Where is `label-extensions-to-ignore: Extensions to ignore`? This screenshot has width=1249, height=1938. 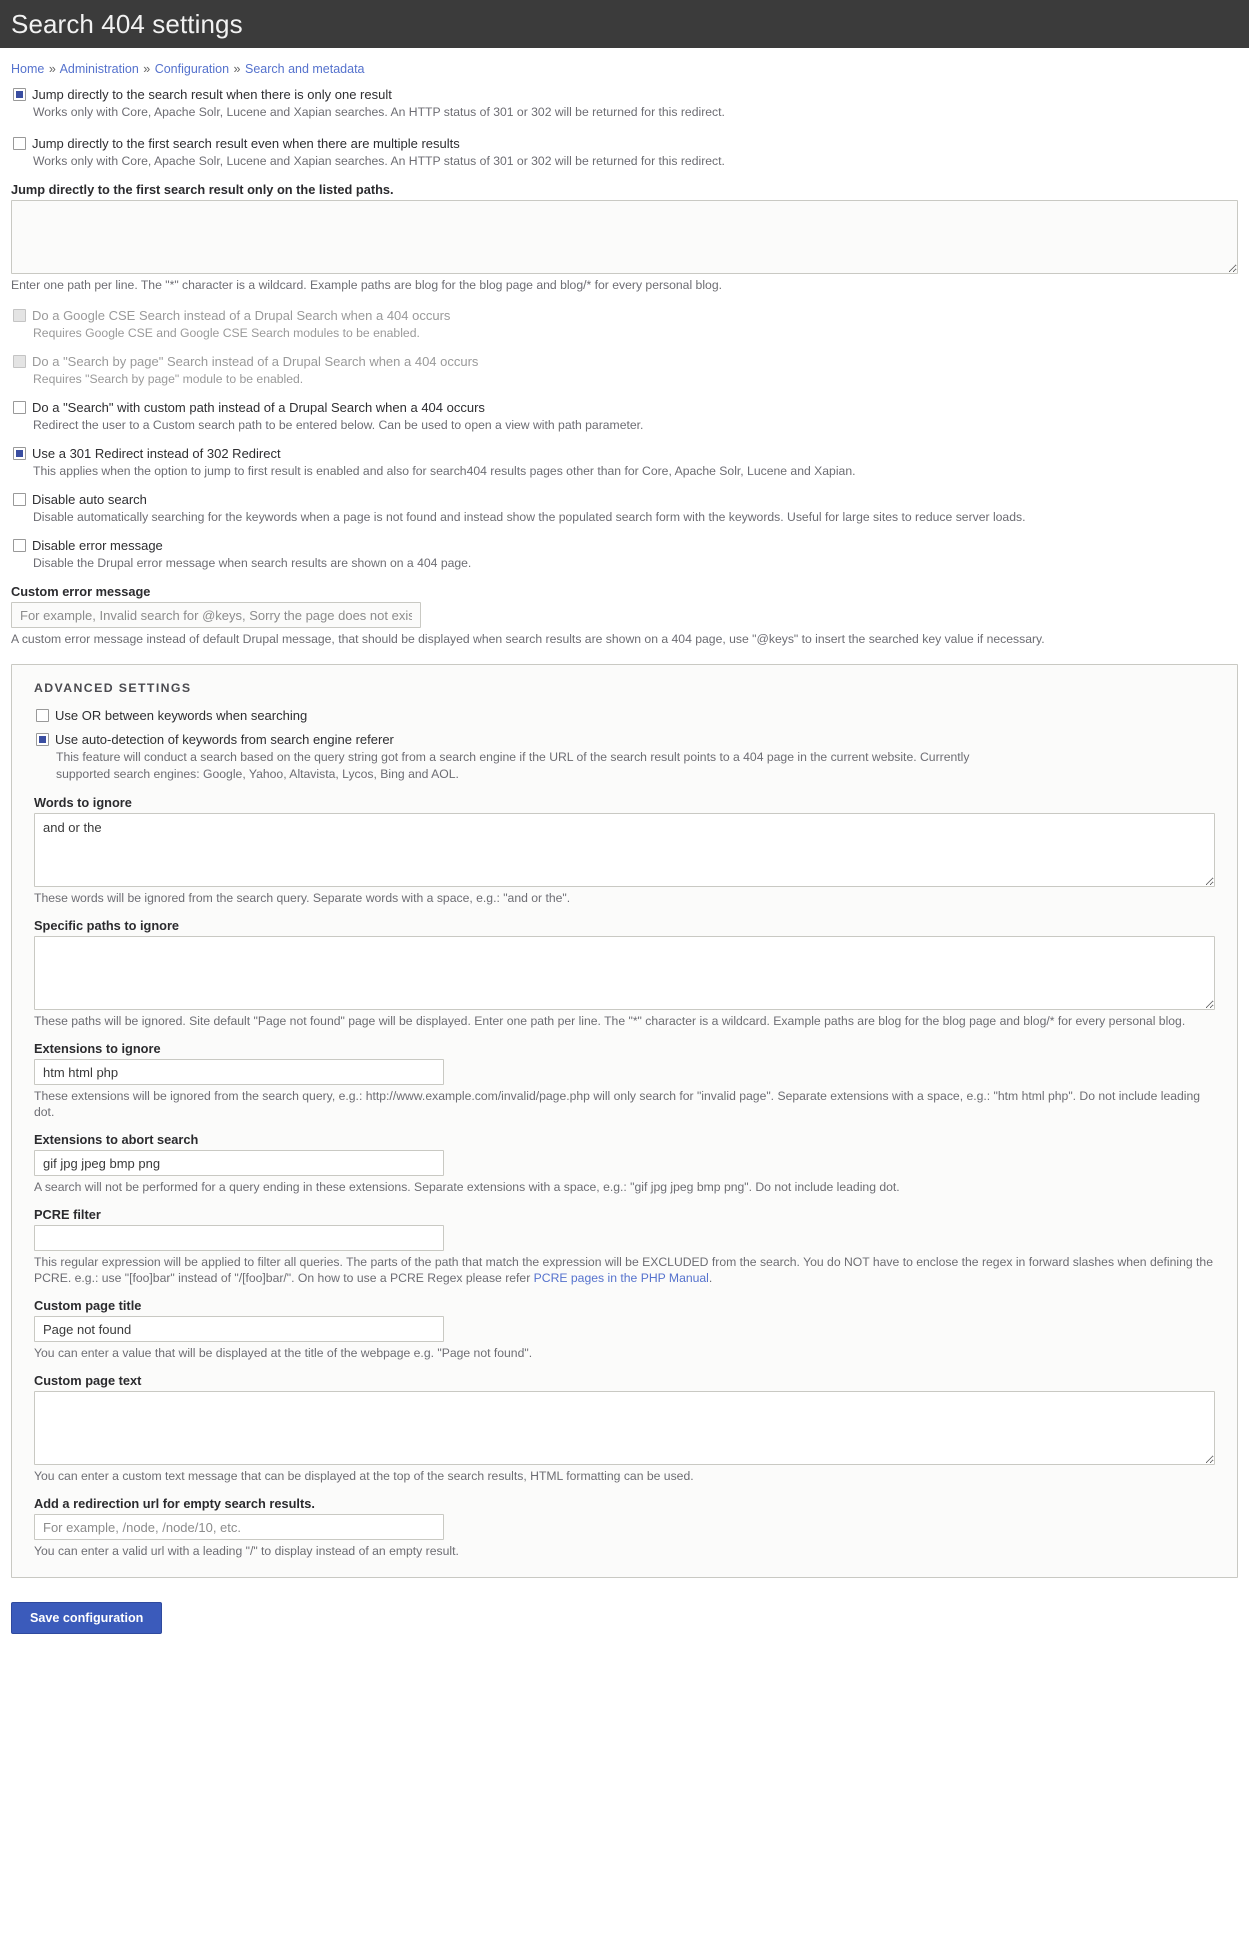 label-extensions-to-ignore: Extensions to ignore is located at coordinates (97, 1048).